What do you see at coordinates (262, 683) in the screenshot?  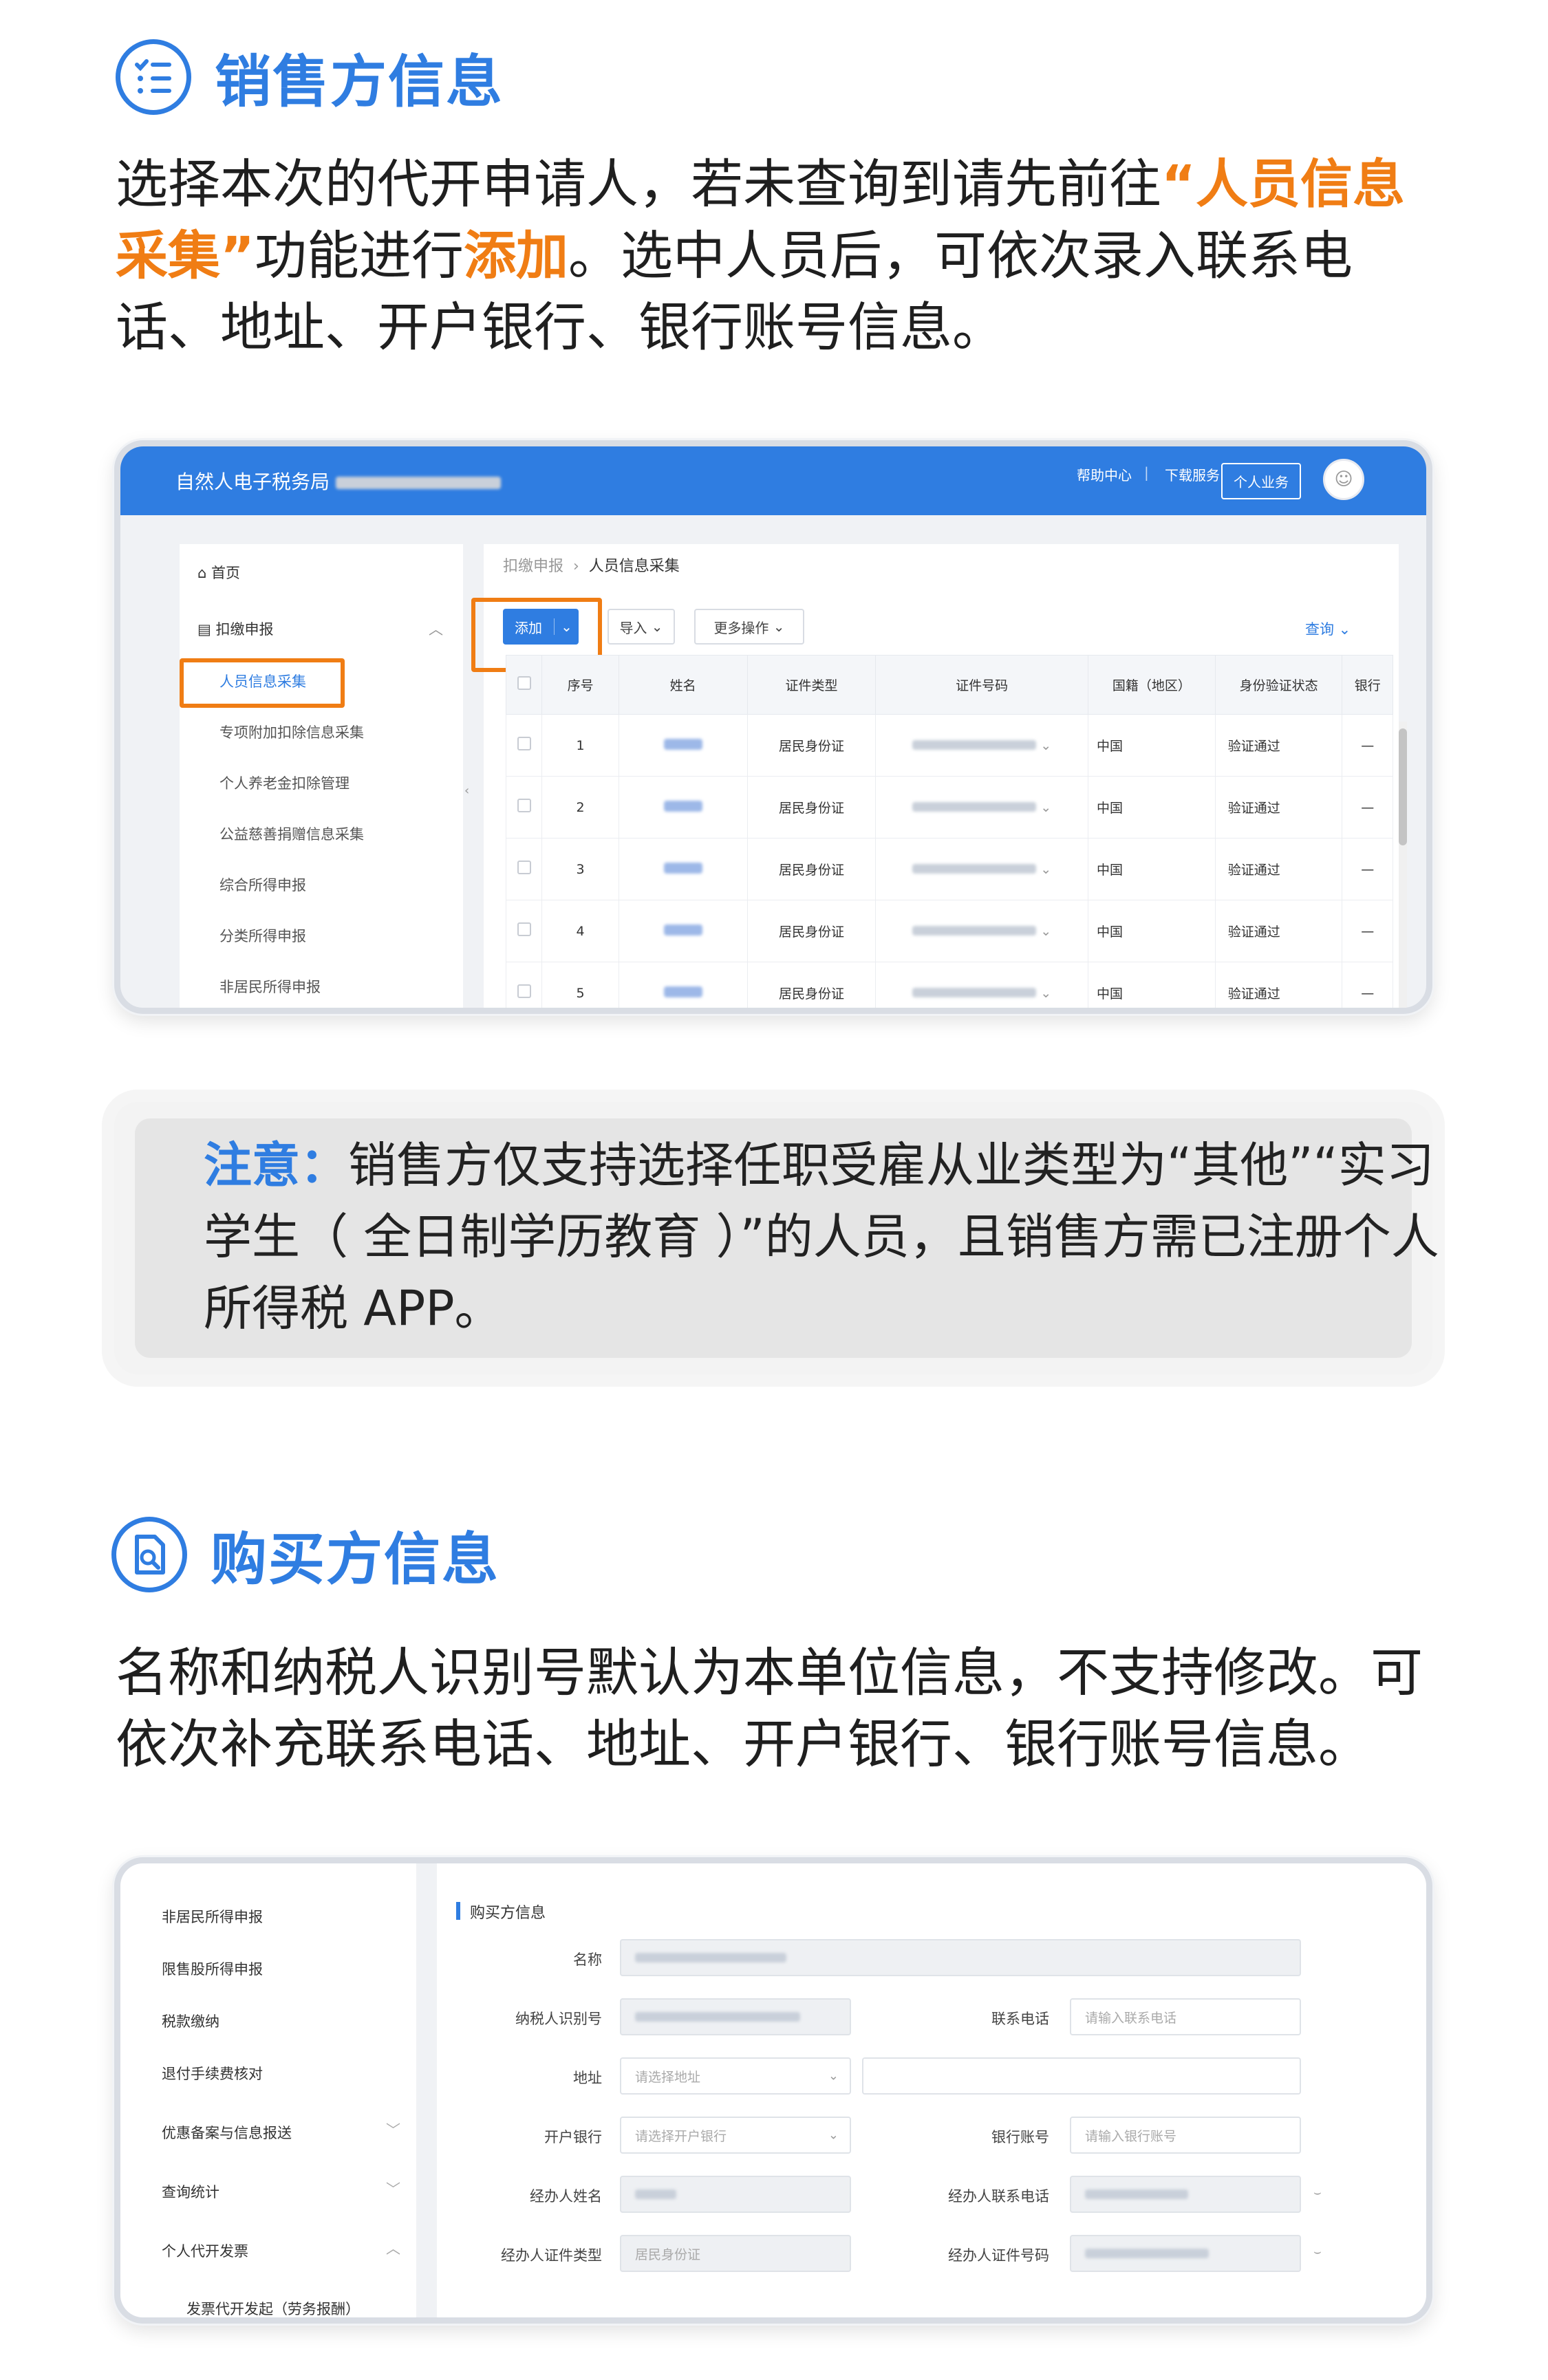 I see `highlight-personnel-item` at bounding box center [262, 683].